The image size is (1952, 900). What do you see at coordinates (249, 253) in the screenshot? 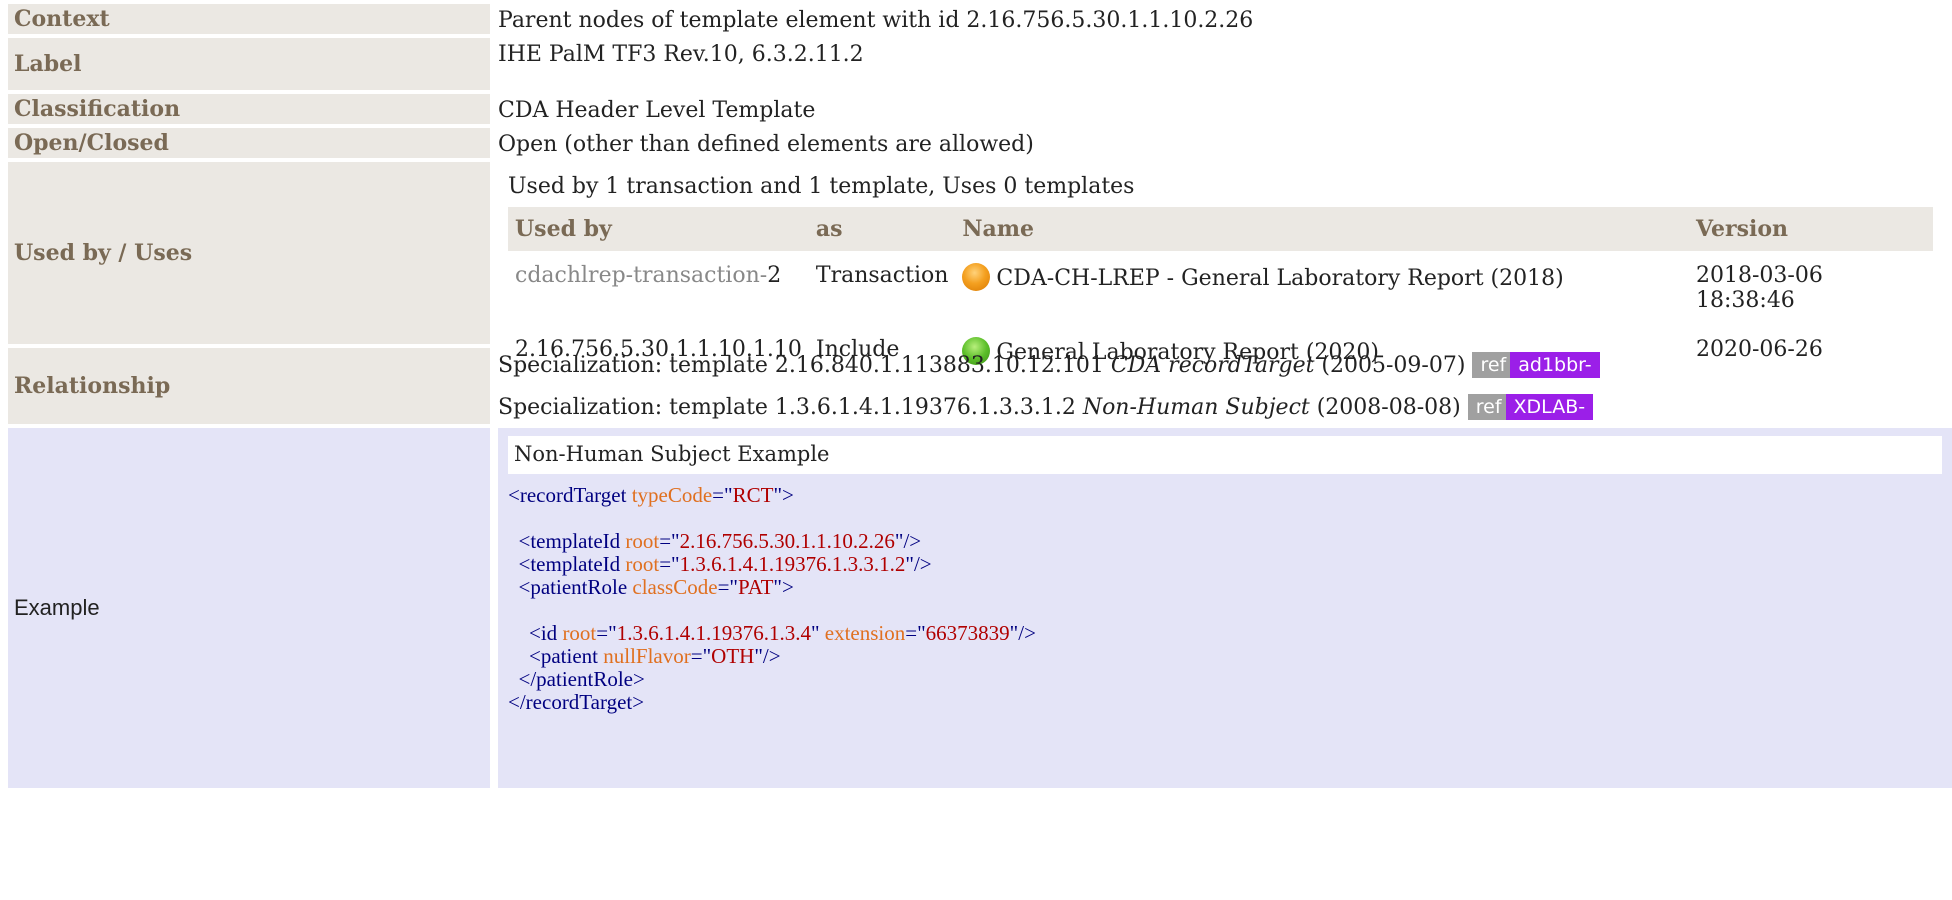
I see `used-by-label: Used by / Uses` at bounding box center [249, 253].